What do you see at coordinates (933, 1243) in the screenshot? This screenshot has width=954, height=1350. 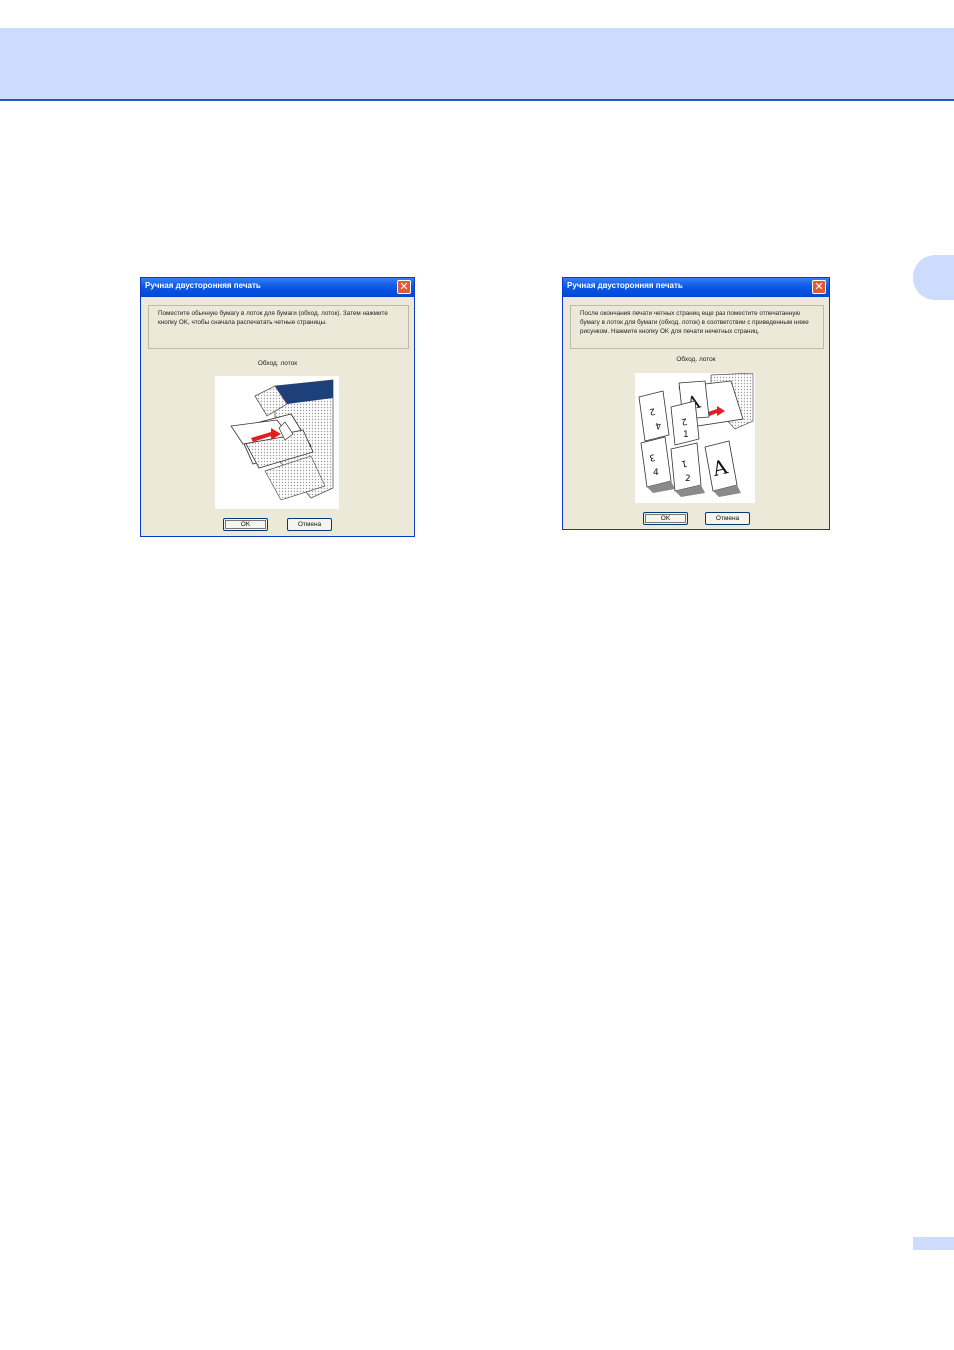 I see `page-number-box` at bounding box center [933, 1243].